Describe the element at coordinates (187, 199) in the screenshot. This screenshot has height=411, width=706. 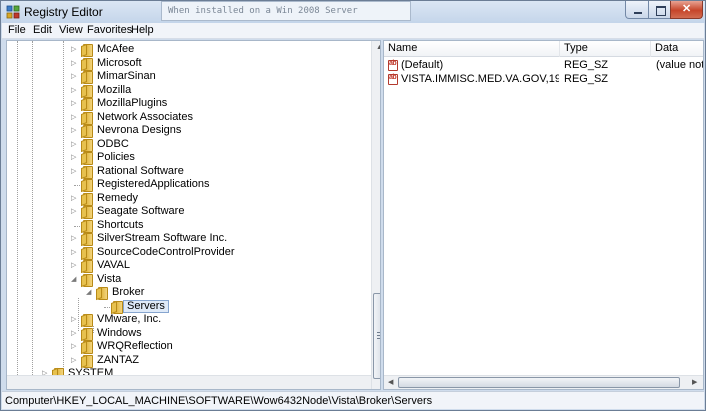
I see `tree-item: ▷ Remedy` at that location.